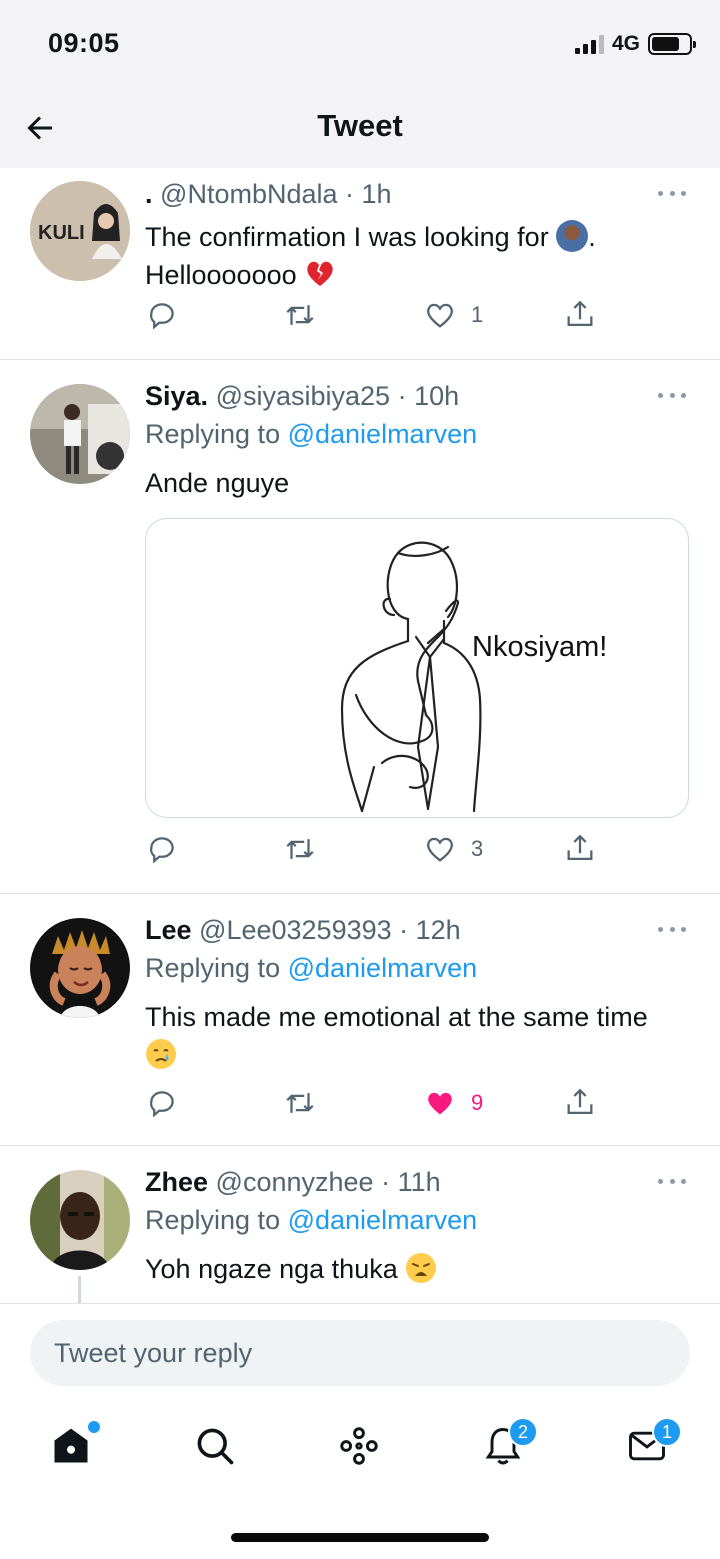 The width and height of the screenshot is (720, 1559). I want to click on page-title: Tweet, so click(360, 125).